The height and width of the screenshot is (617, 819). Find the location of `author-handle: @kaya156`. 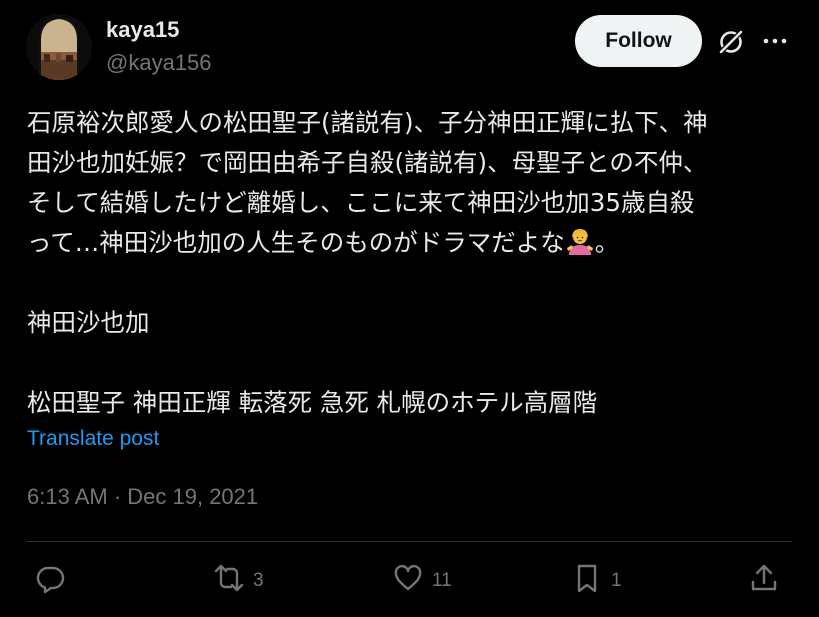

author-handle: @kaya156 is located at coordinates (159, 63).